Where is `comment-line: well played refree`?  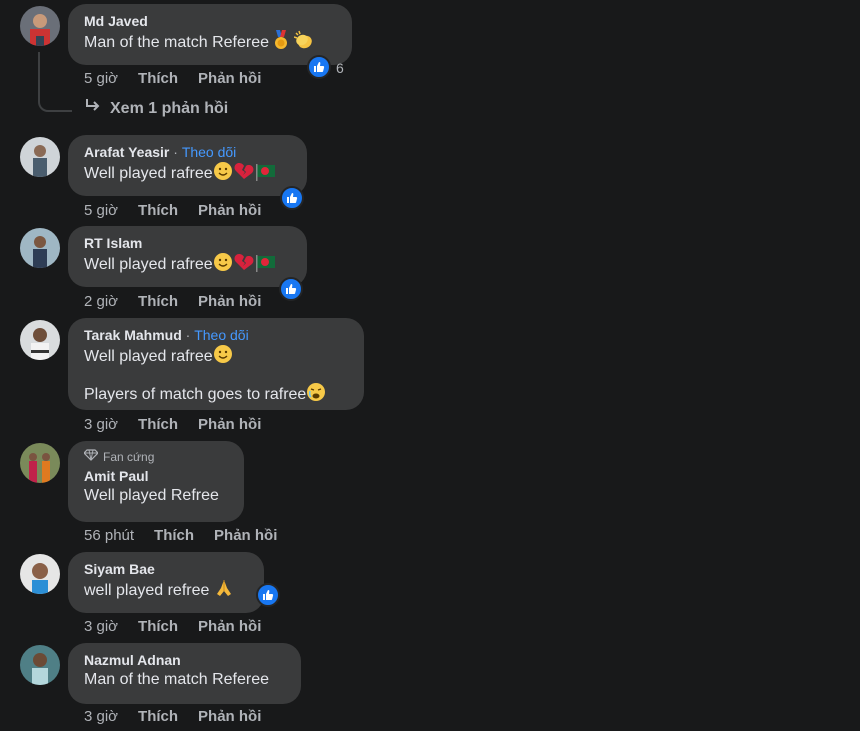 comment-line: well played refree is located at coordinates (147, 590).